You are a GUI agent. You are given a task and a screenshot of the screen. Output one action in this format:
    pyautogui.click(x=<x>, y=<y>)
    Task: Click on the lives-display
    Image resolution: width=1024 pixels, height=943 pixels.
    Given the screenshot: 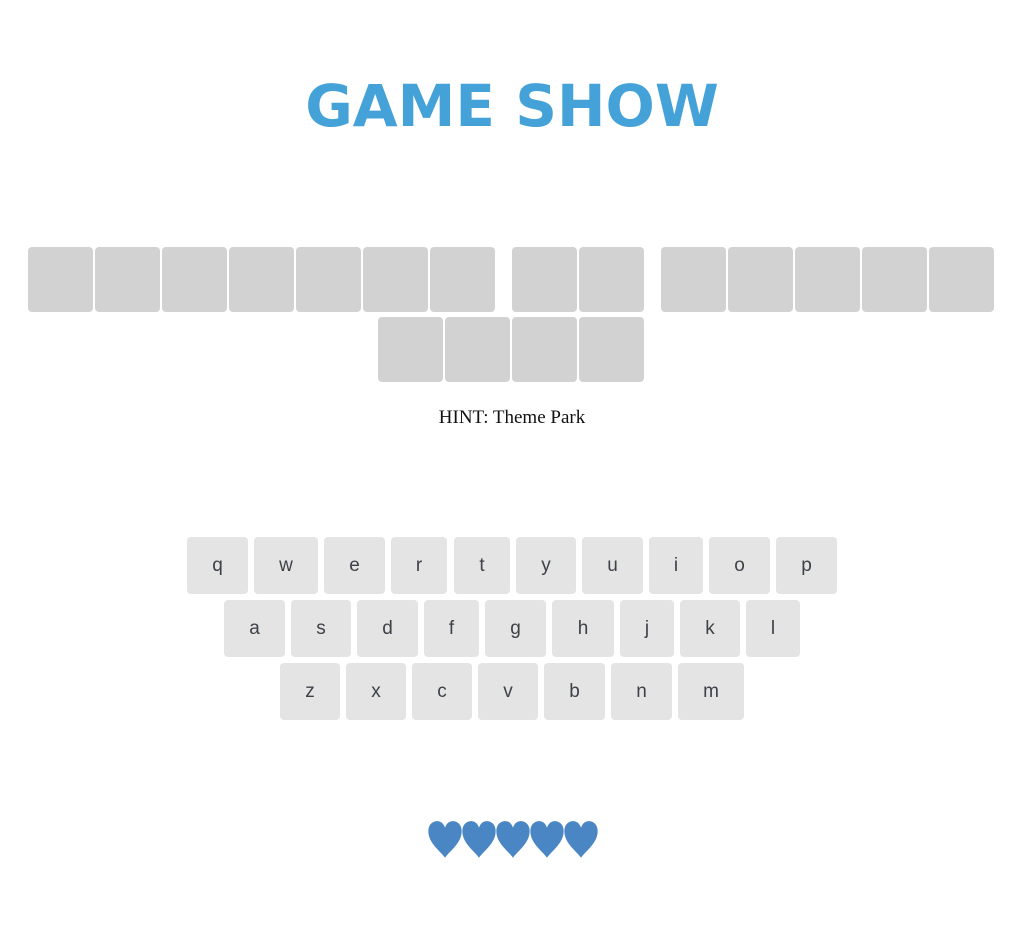 What is the action you would take?
    pyautogui.click(x=512, y=842)
    